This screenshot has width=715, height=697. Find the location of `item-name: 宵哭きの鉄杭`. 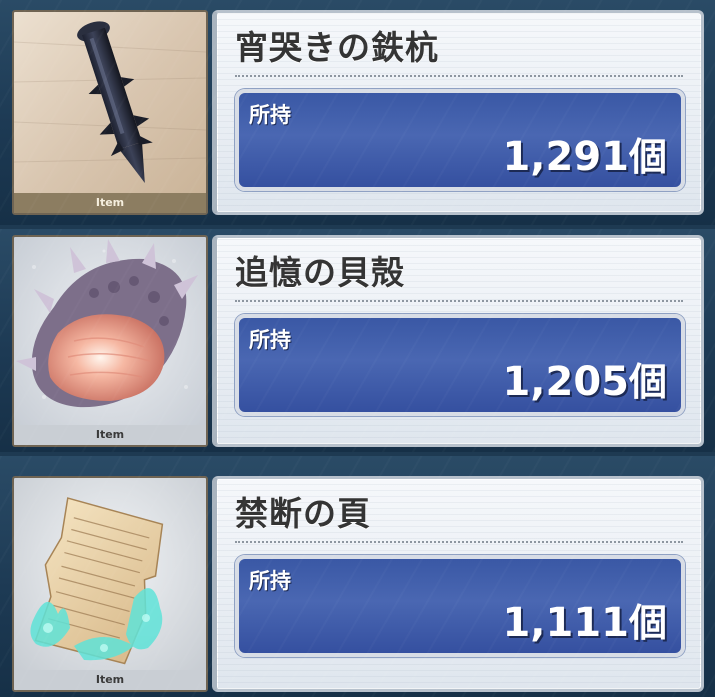

item-name: 宵哭きの鉄杭 is located at coordinates (337, 47).